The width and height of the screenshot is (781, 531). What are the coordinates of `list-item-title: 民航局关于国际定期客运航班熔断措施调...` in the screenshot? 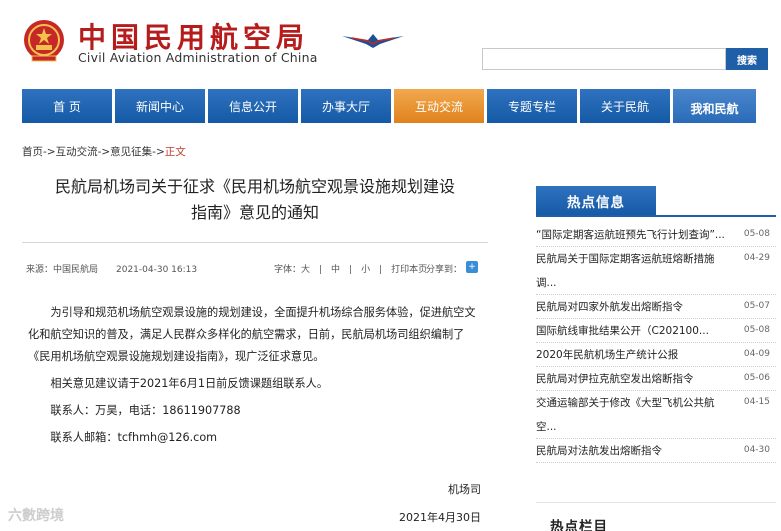 It's located at (634, 271).